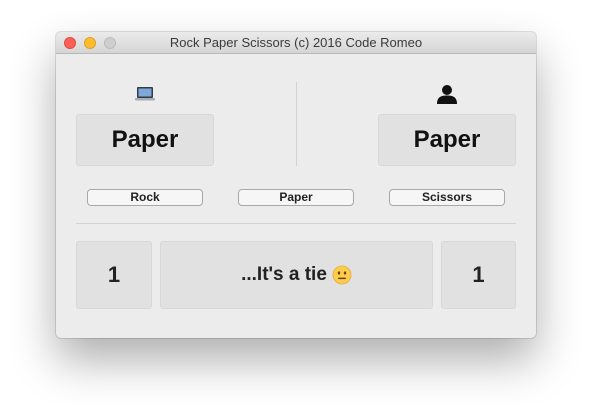  I want to click on laptop-icon, so click(145, 94).